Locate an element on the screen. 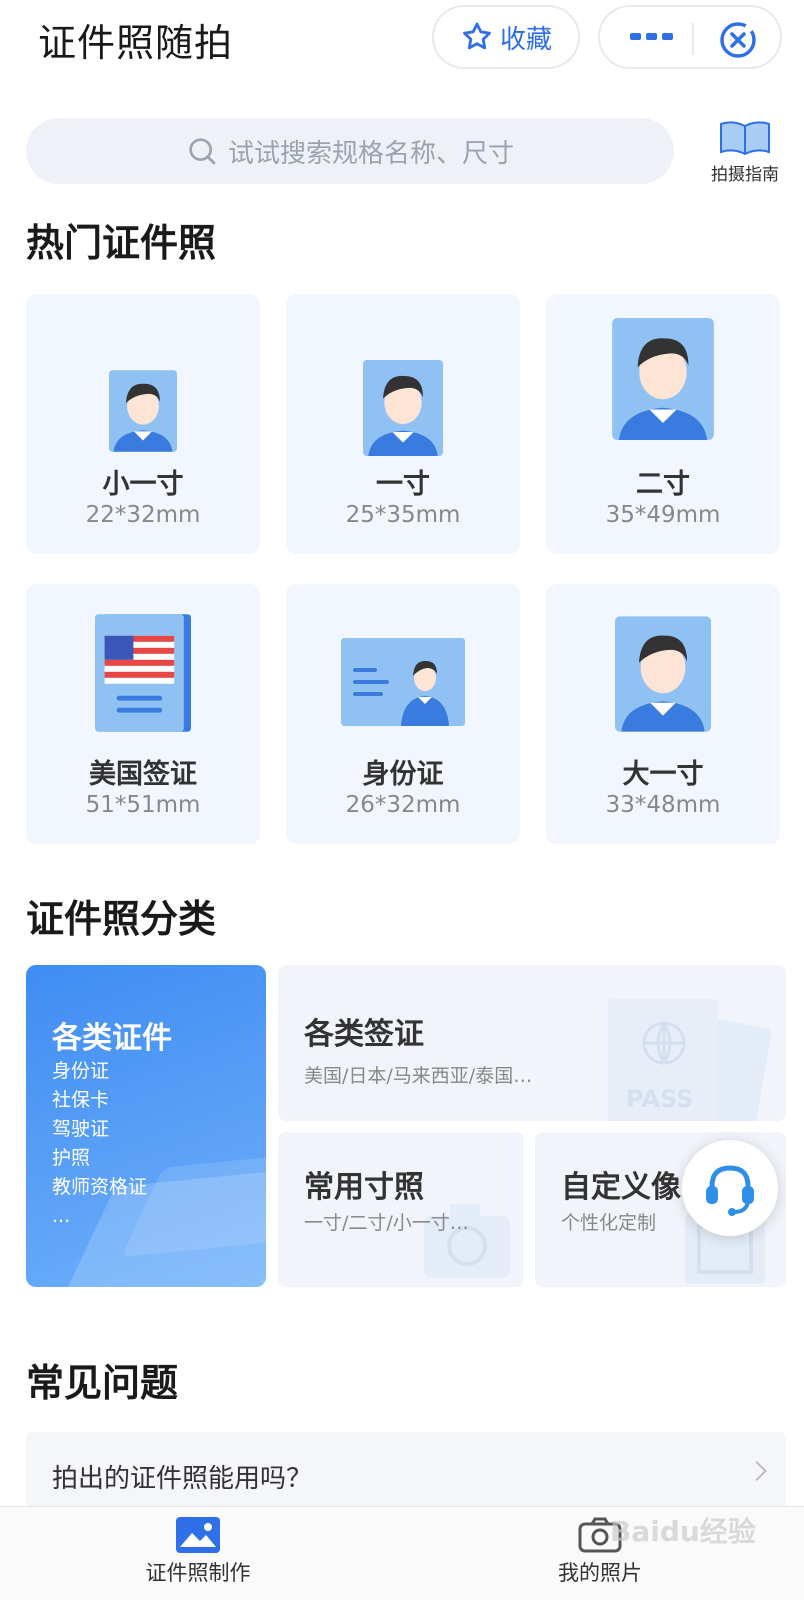 This screenshot has height=1600, width=804. picture-icon is located at coordinates (198, 1535).